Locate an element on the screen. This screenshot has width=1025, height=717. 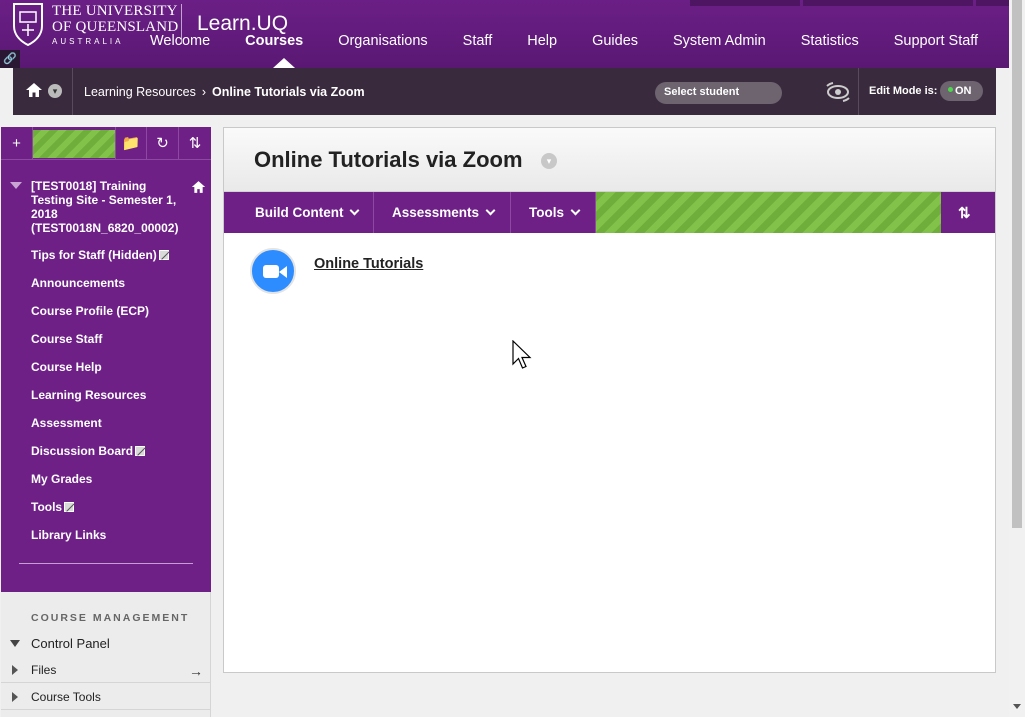
page-scrollbar is located at coordinates (1017, 358).